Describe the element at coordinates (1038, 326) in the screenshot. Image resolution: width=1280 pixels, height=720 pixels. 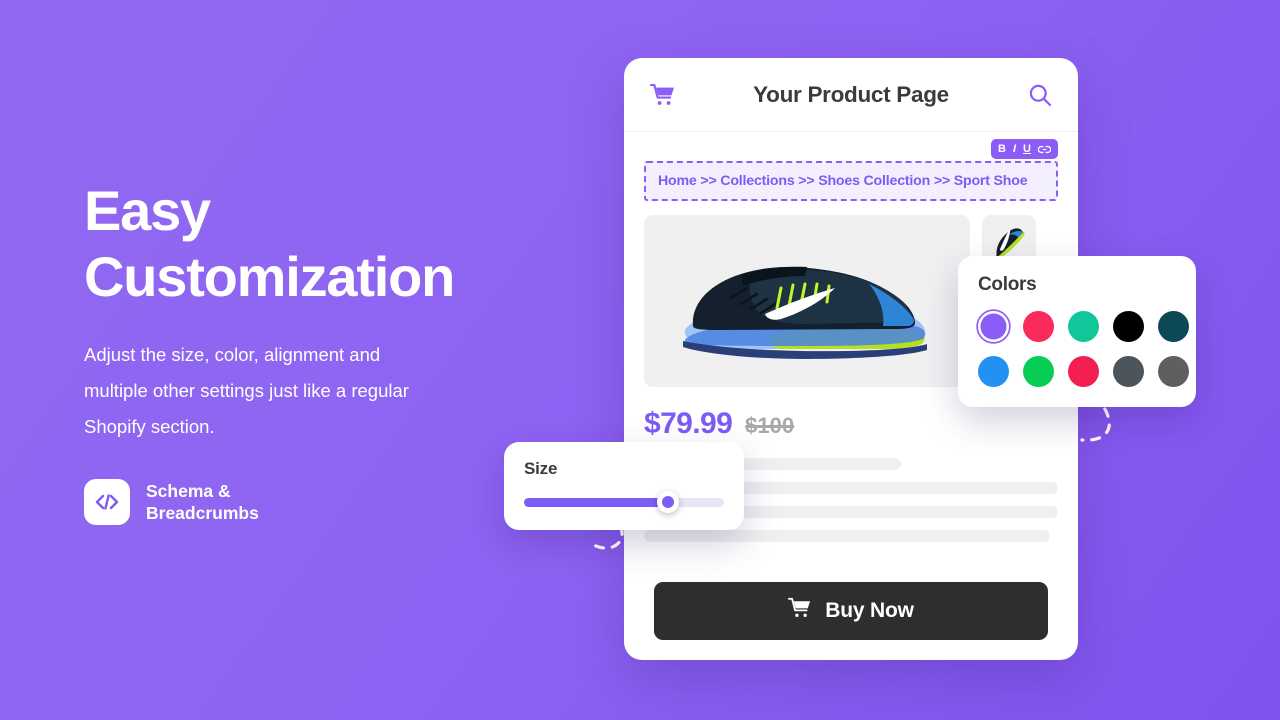
I see `color-swatch-crimson` at that location.